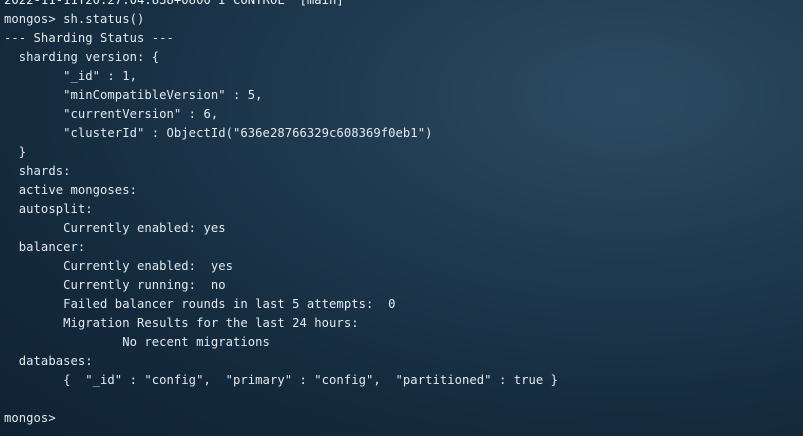 This screenshot has width=803, height=436. I want to click on terminal-line: "_id" : 1,, so click(70, 76).